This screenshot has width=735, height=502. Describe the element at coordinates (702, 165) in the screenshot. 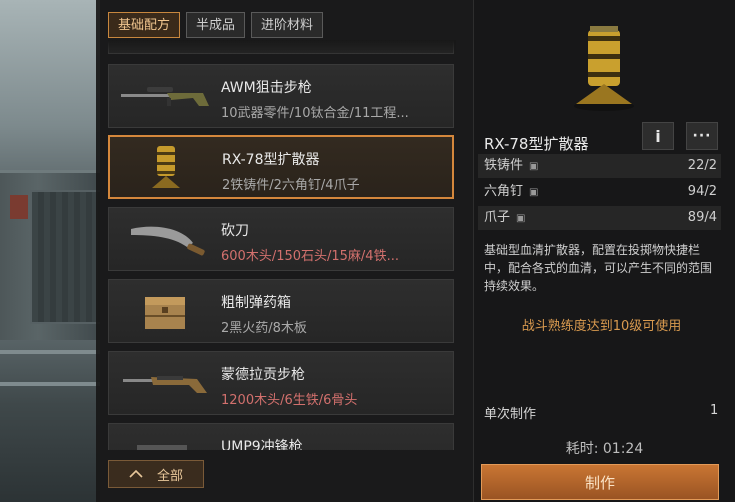

I see `material-count: 22/2` at that location.